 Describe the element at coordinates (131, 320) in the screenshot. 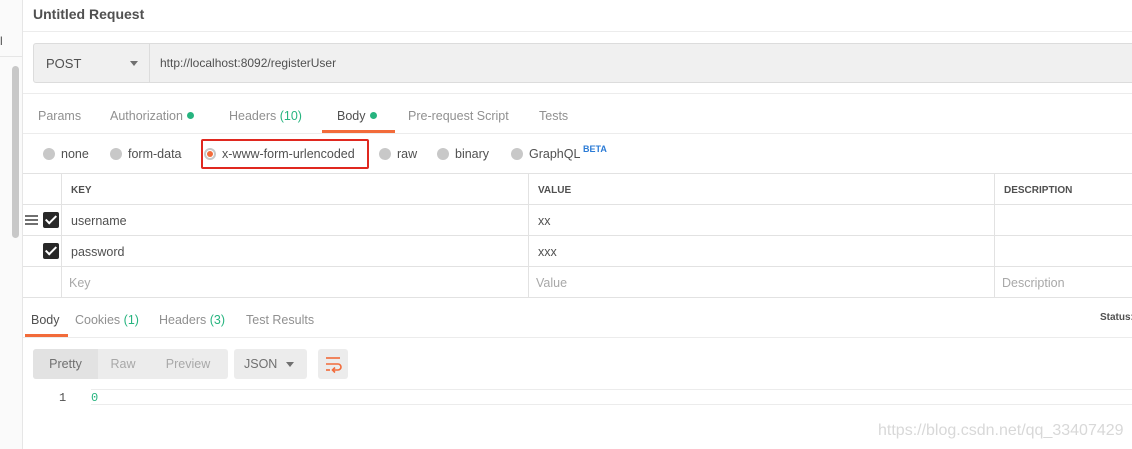

I see `tab-count: (1)` at that location.